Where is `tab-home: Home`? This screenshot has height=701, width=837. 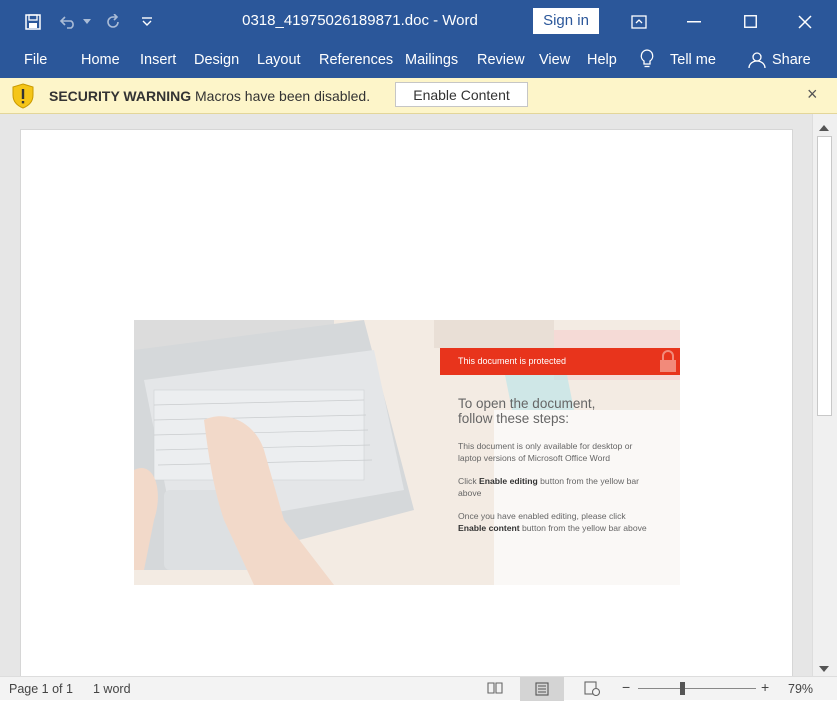 tab-home: Home is located at coordinates (100, 60).